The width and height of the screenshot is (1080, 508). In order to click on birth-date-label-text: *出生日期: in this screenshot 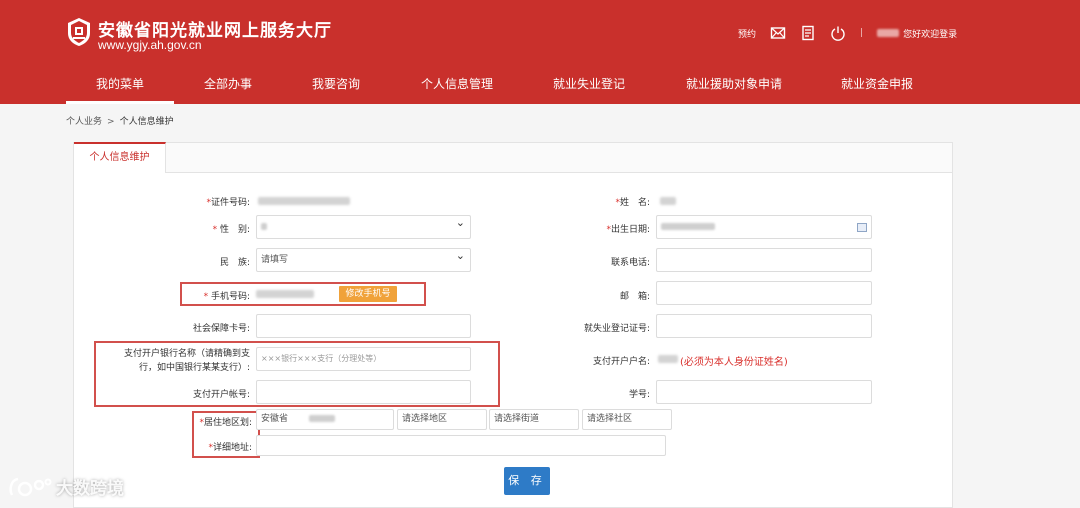, I will do `click(628, 230)`.